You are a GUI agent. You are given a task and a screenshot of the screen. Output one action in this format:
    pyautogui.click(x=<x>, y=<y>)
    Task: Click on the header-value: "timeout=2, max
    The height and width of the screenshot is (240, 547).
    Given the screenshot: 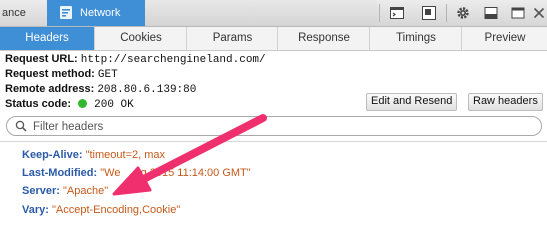 What is the action you would take?
    pyautogui.click(x=125, y=155)
    